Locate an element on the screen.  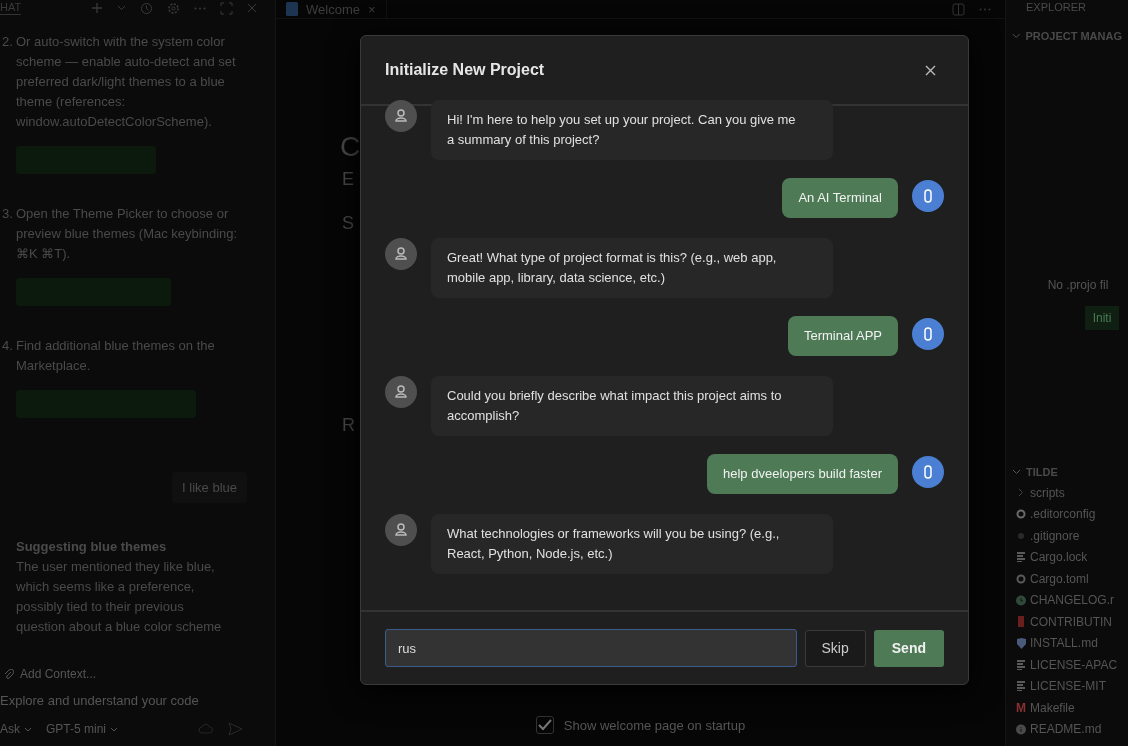
close-icon is located at coordinates (930, 70).